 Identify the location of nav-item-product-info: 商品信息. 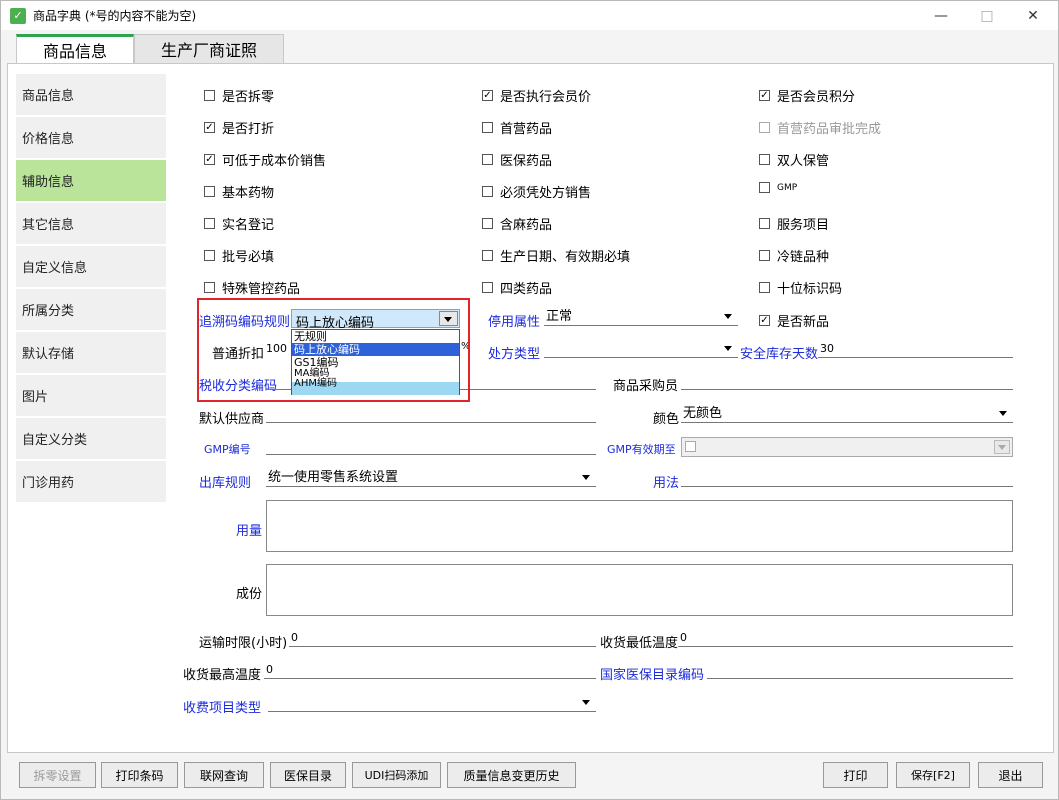
(91, 94).